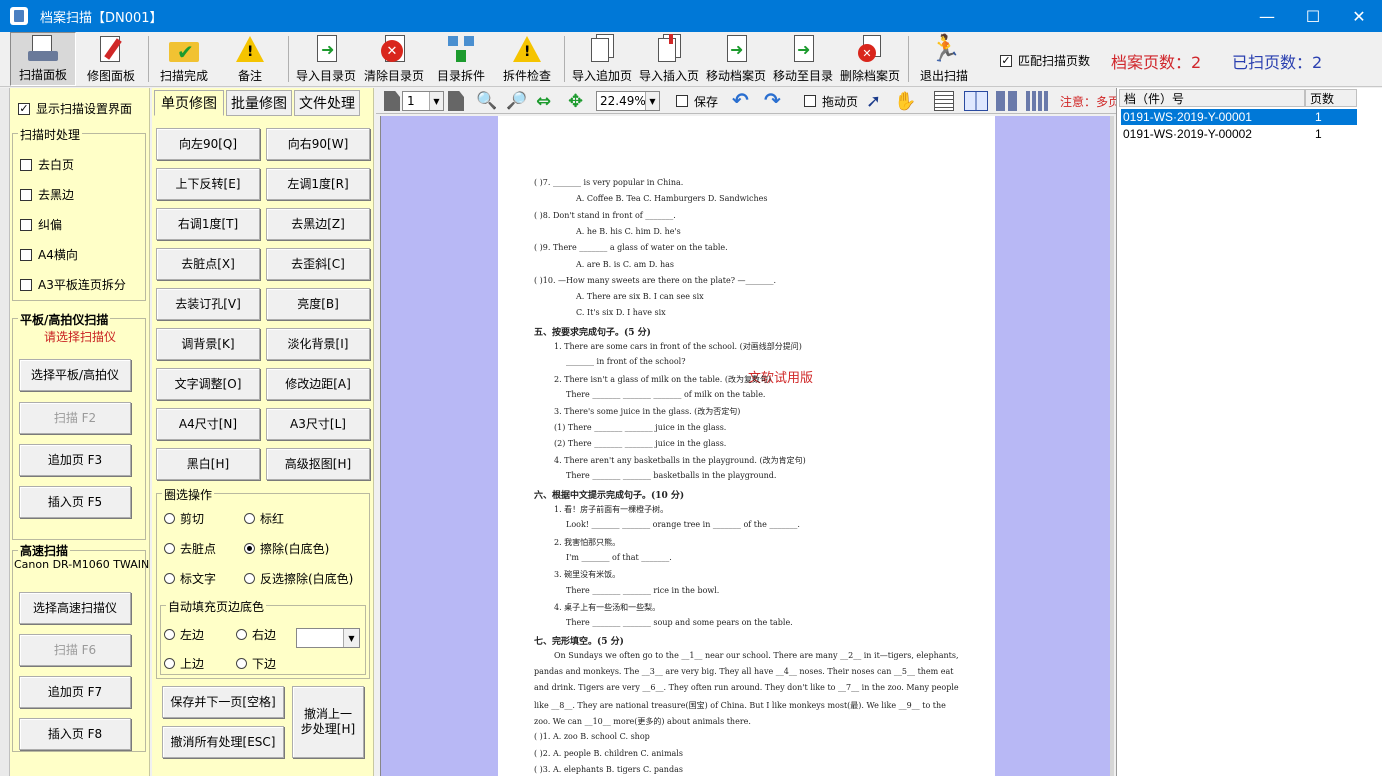  What do you see at coordinates (318, 384) in the screenshot?
I see `edit-op-button: 修改边距[A]` at bounding box center [318, 384].